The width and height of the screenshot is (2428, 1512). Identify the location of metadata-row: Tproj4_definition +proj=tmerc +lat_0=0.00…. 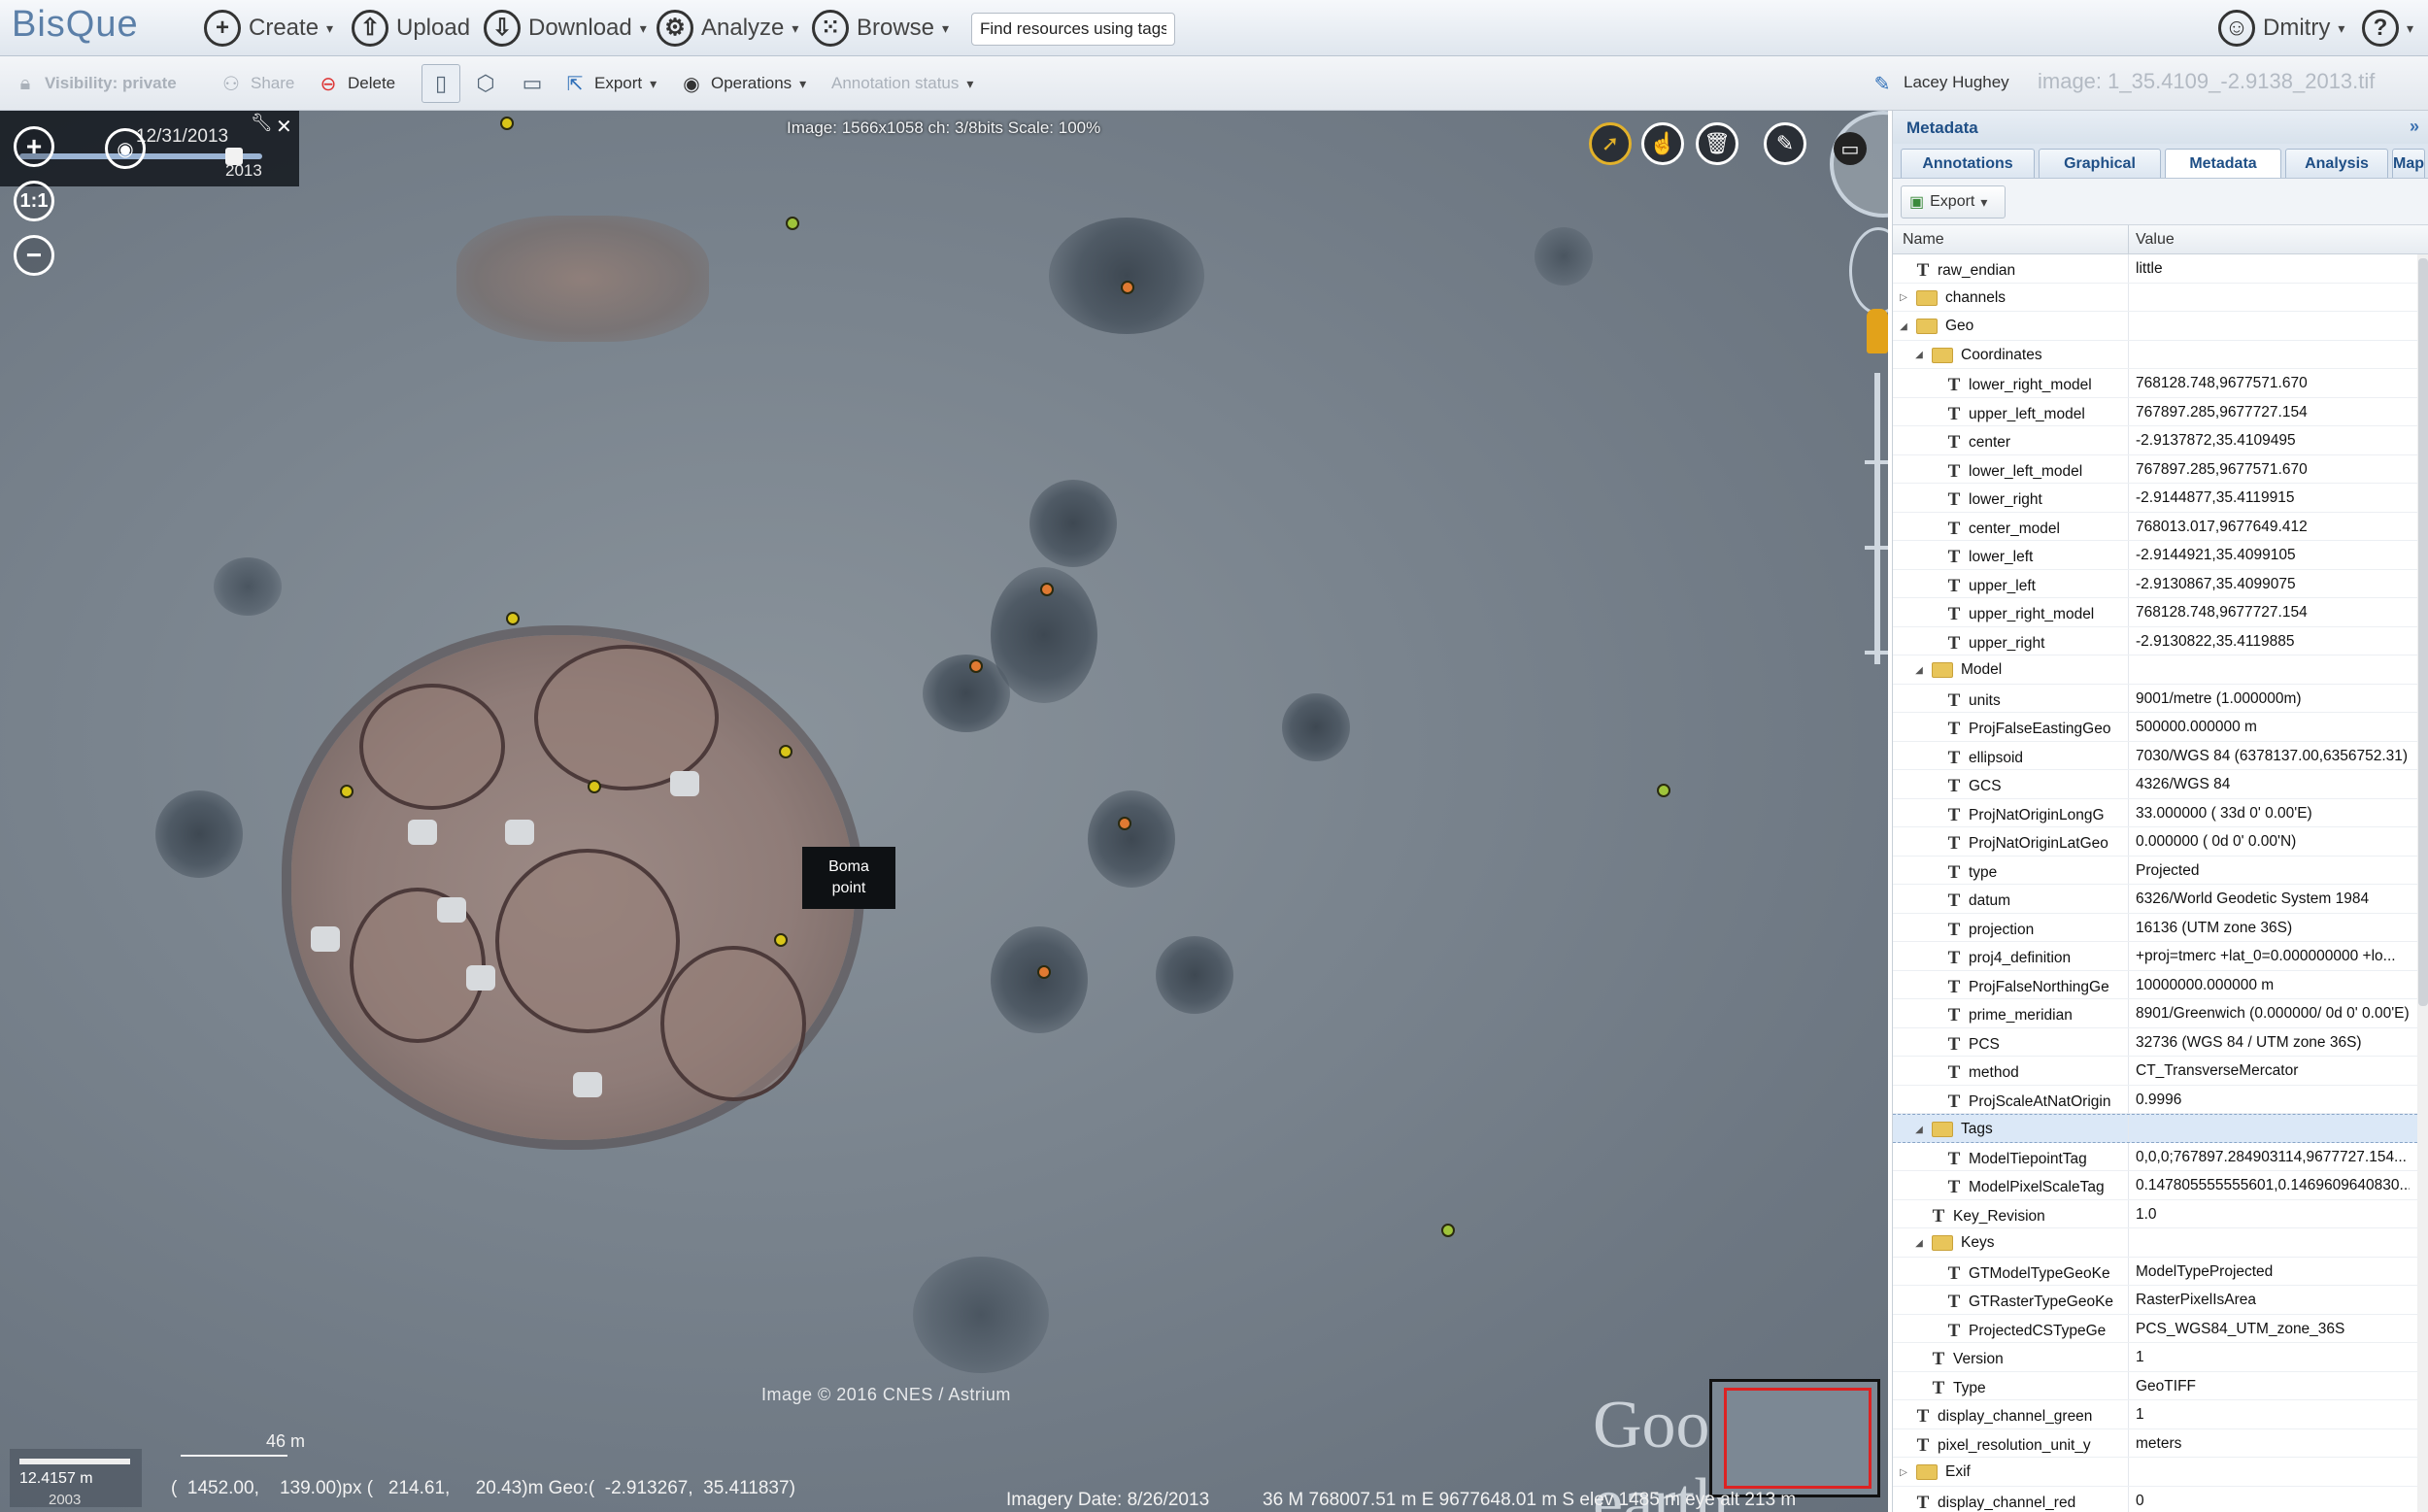
(2155, 956).